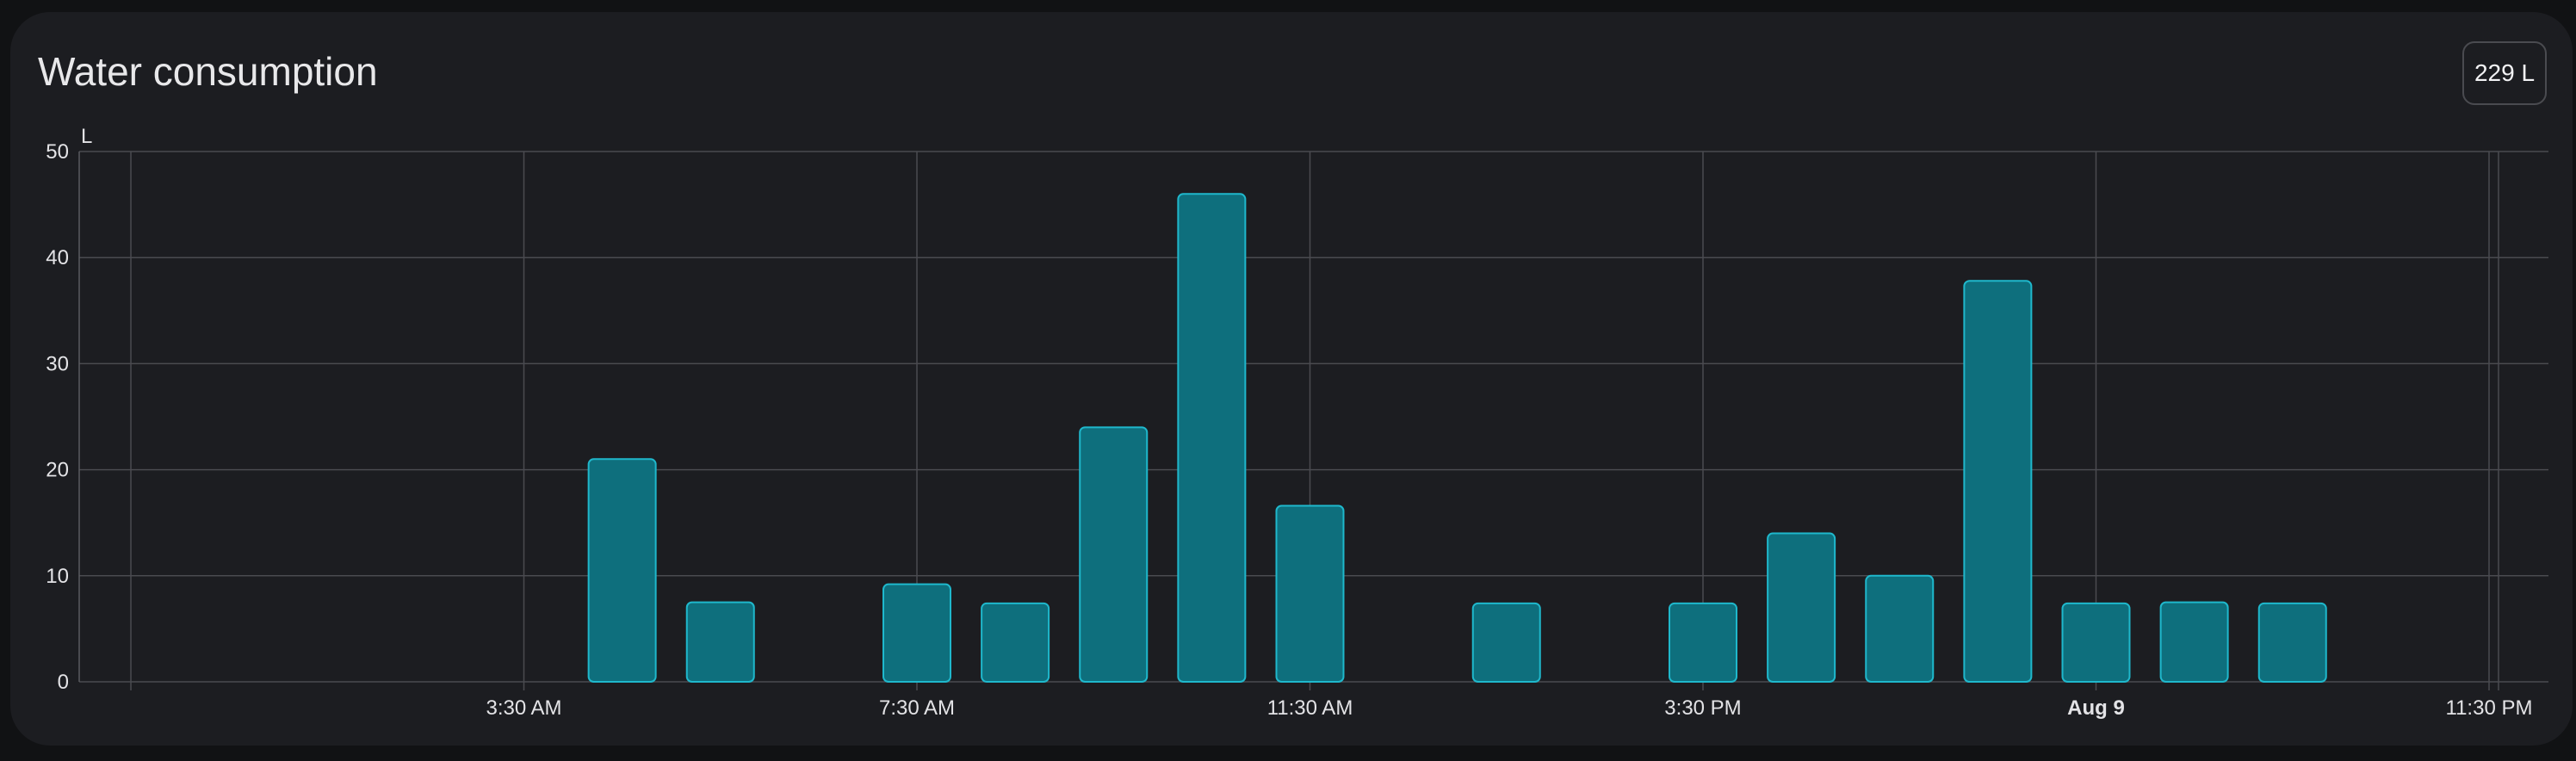 The height and width of the screenshot is (761, 2576). Describe the element at coordinates (86, 137) in the screenshot. I see `y-unit-label: L` at that location.